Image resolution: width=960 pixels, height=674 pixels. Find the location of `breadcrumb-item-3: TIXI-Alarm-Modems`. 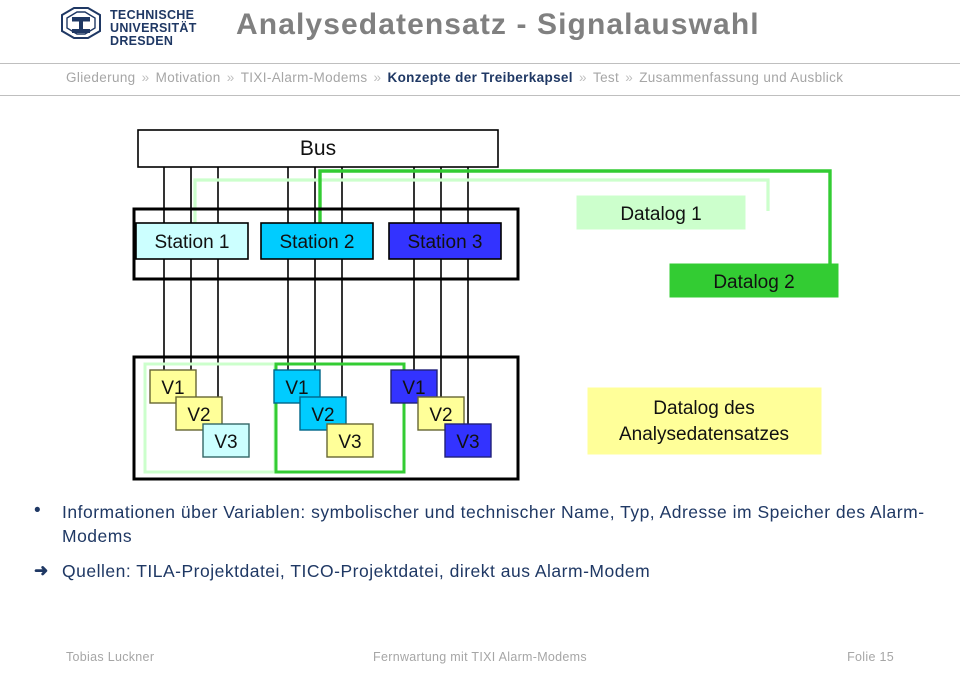

breadcrumb-item-3: TIXI-Alarm-Modems is located at coordinates (304, 77).